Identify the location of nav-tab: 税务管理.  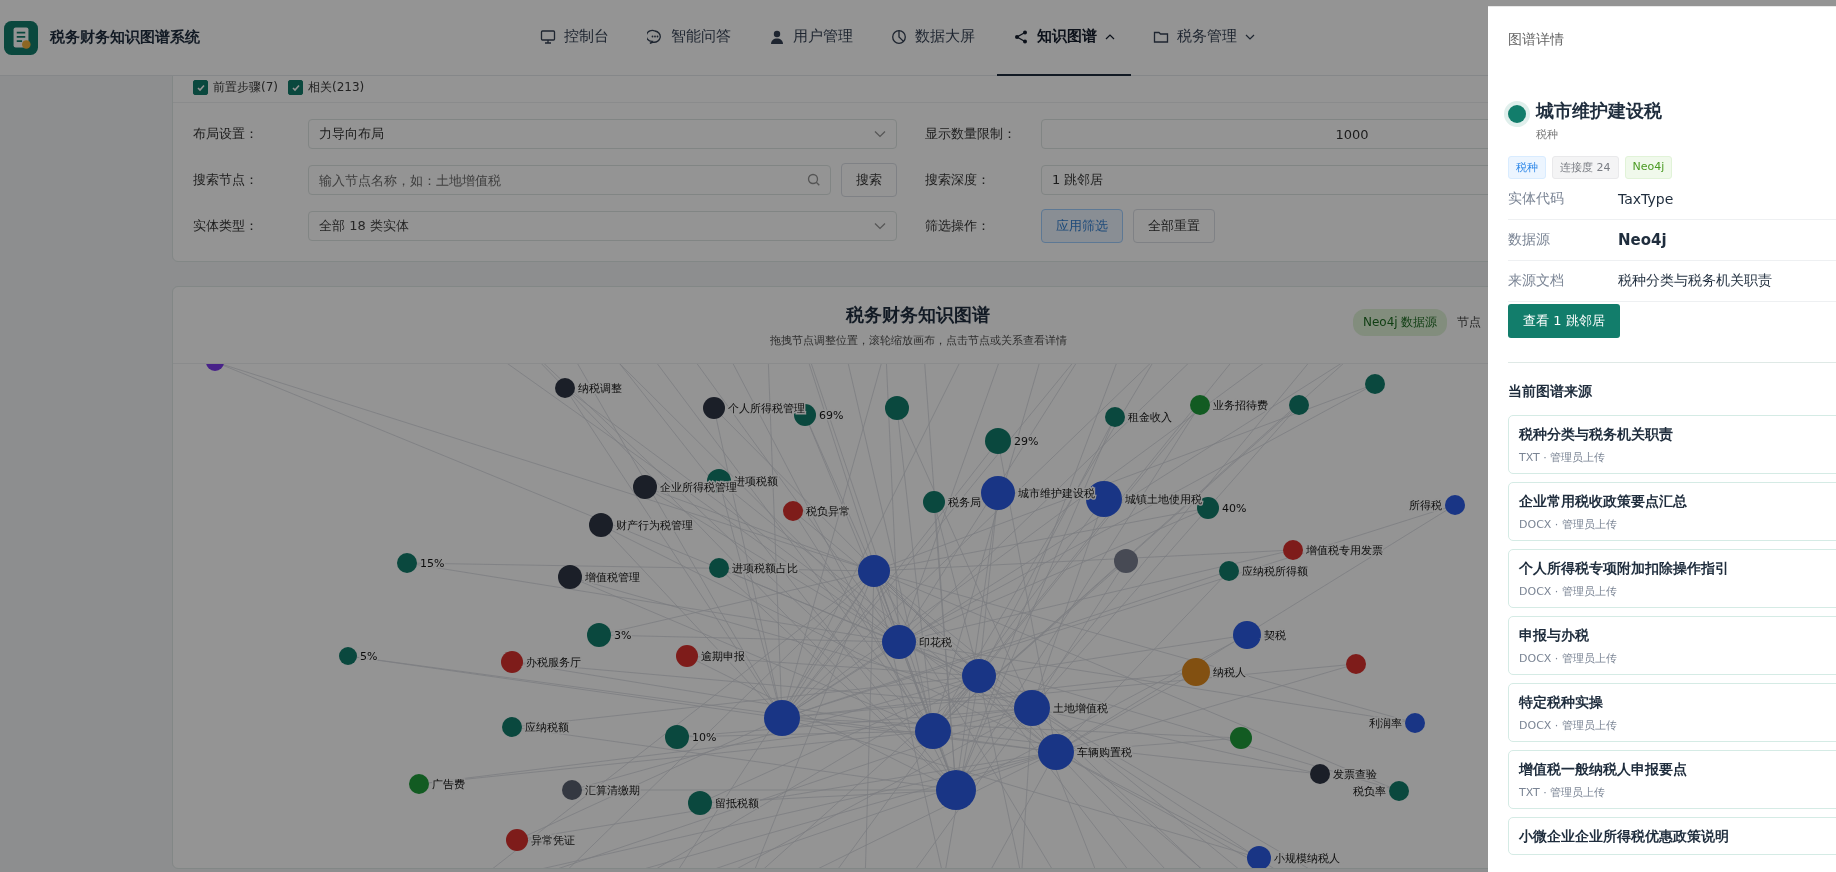
(1204, 38).